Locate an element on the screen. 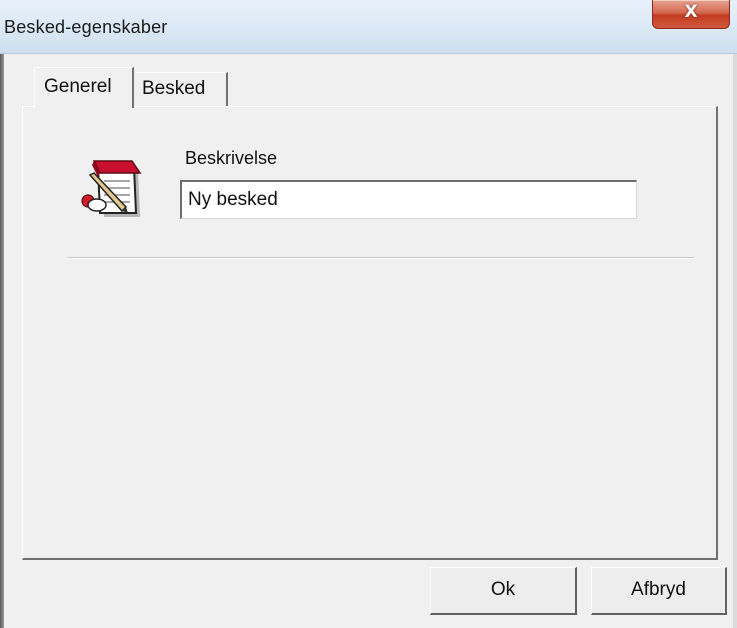 The image size is (737, 628). tab-generel: Generel is located at coordinates (84, 87).